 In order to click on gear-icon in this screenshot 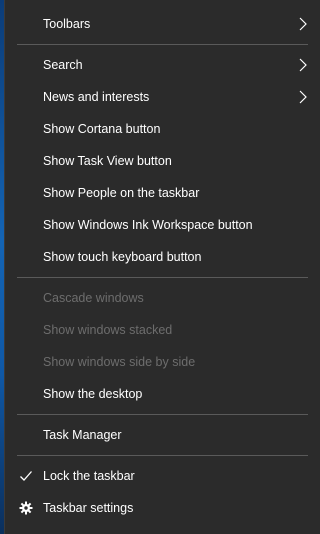, I will do `click(26, 508)`.